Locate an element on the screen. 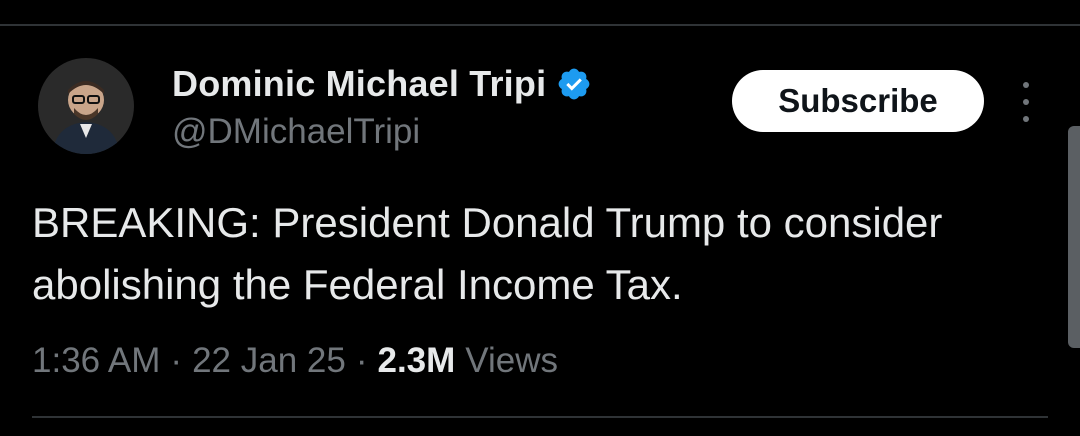 The image size is (1080, 436). tweet-meta: 1:36 AM · 22 Jan 25 · 2.3M Views is located at coordinates (295, 361).